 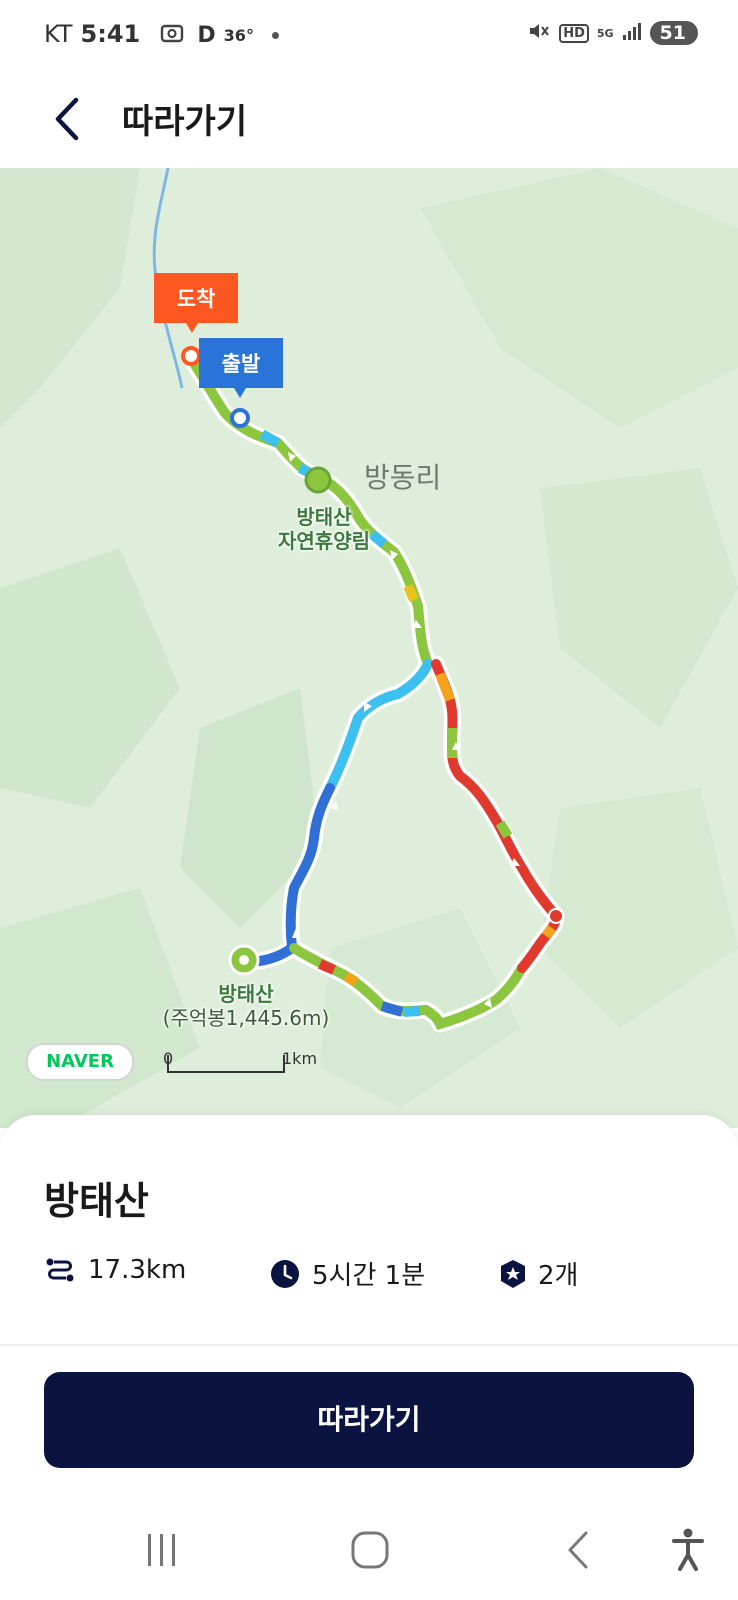 What do you see at coordinates (168, 1058) in the screenshot?
I see `scale-zero-label: 0` at bounding box center [168, 1058].